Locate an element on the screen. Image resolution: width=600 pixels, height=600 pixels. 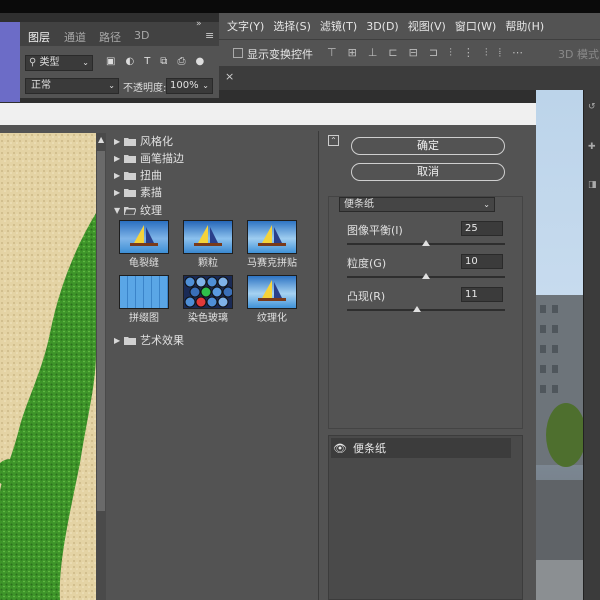
right-panel-strip: ↺ ✚ ◨ is located at coordinates (591, 345).